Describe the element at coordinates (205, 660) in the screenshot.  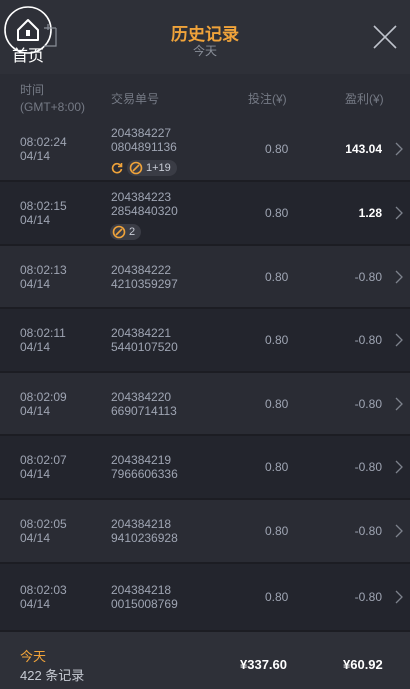
I see `summary-footer: 今天 422 条记录 ¥337.60 ¥60.92` at that location.